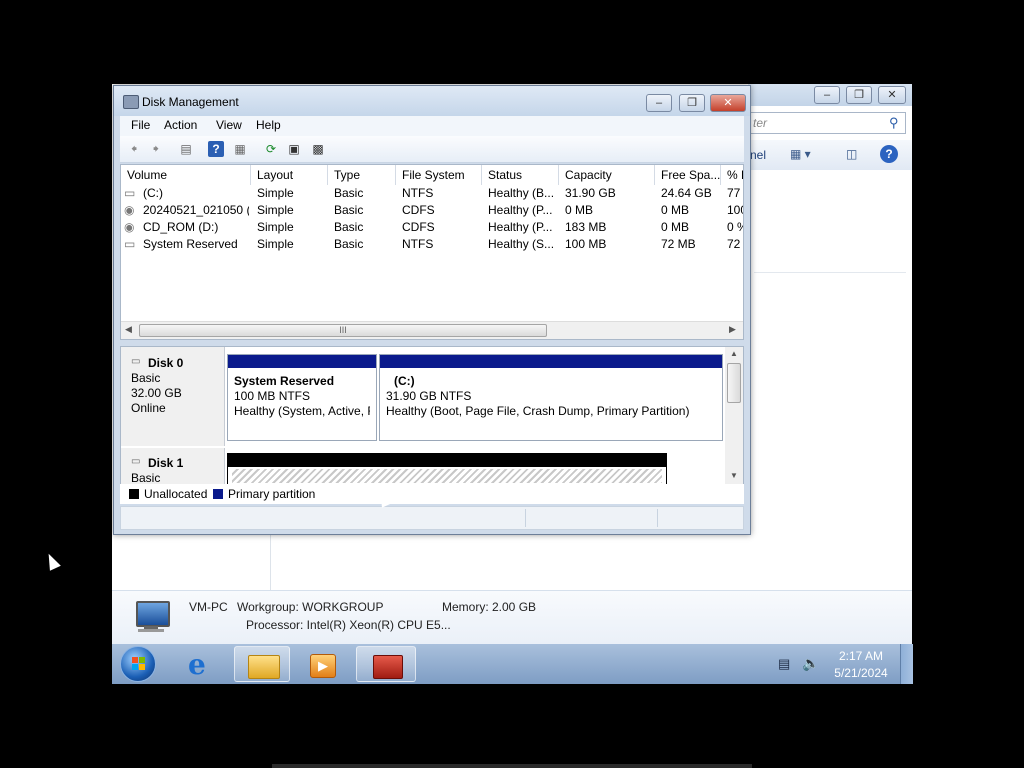  Describe the element at coordinates (758, 155) in the screenshot. I see `bg-toolbar-fragment: nel` at that location.